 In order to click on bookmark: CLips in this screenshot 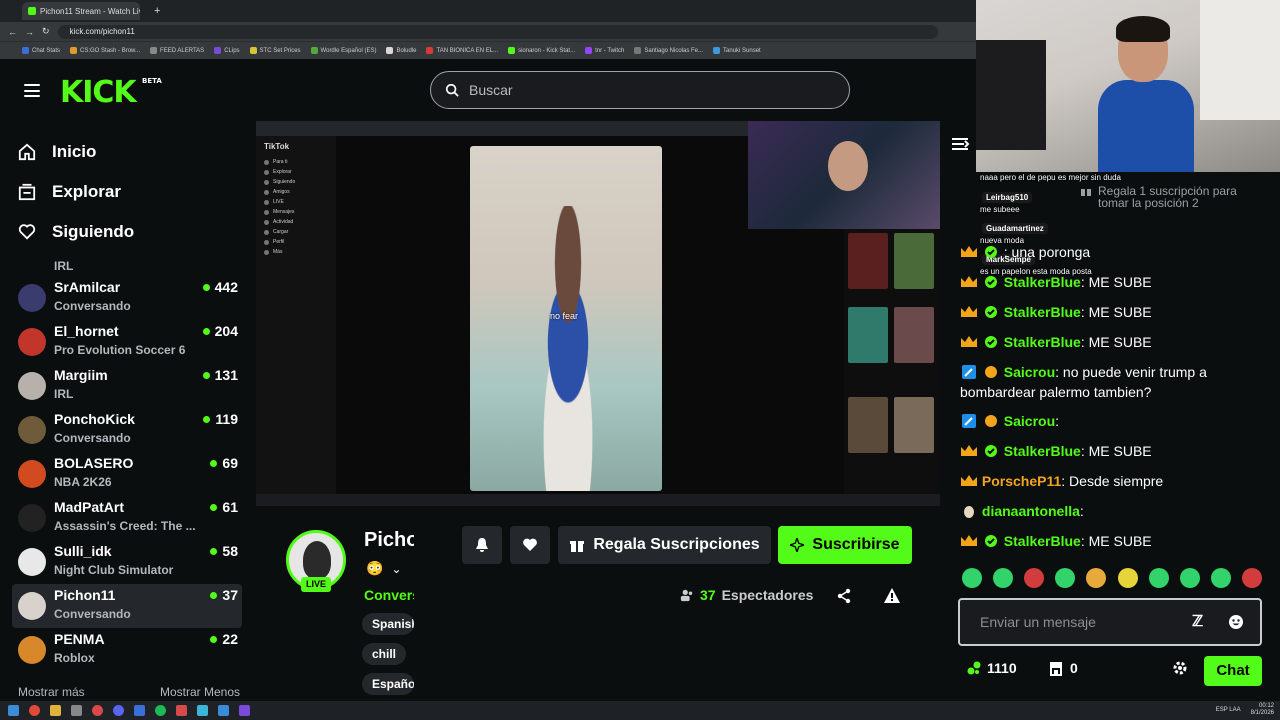, I will do `click(227, 50)`.